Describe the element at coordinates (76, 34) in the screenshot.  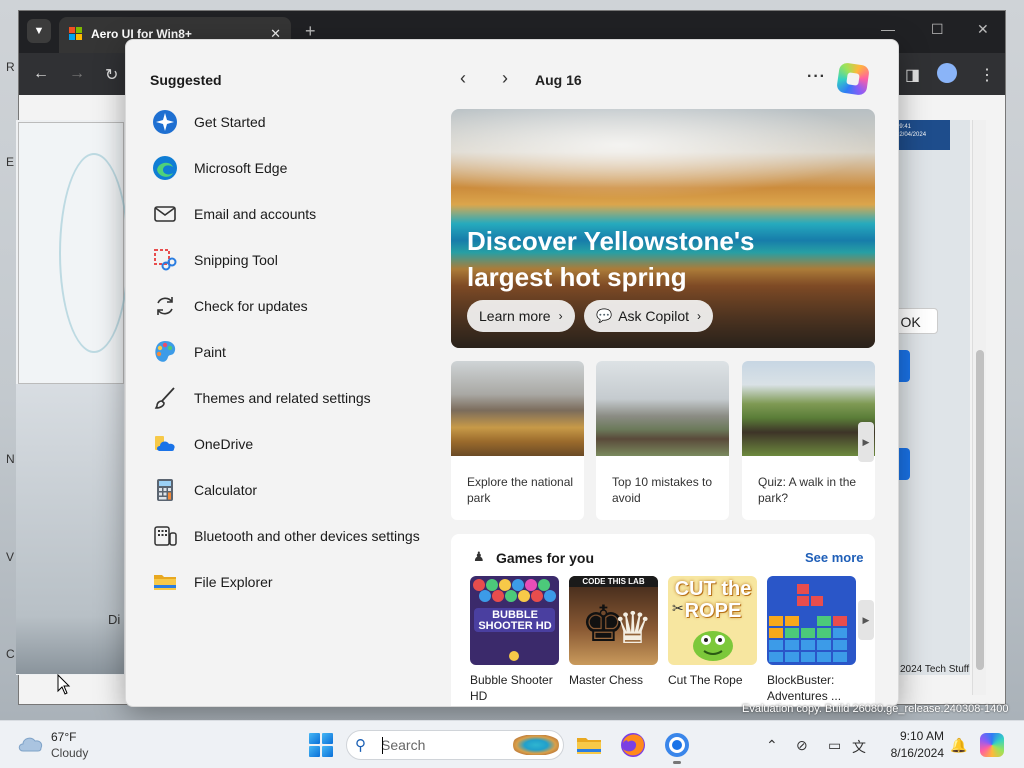
I see `windows-flag-icon` at that location.